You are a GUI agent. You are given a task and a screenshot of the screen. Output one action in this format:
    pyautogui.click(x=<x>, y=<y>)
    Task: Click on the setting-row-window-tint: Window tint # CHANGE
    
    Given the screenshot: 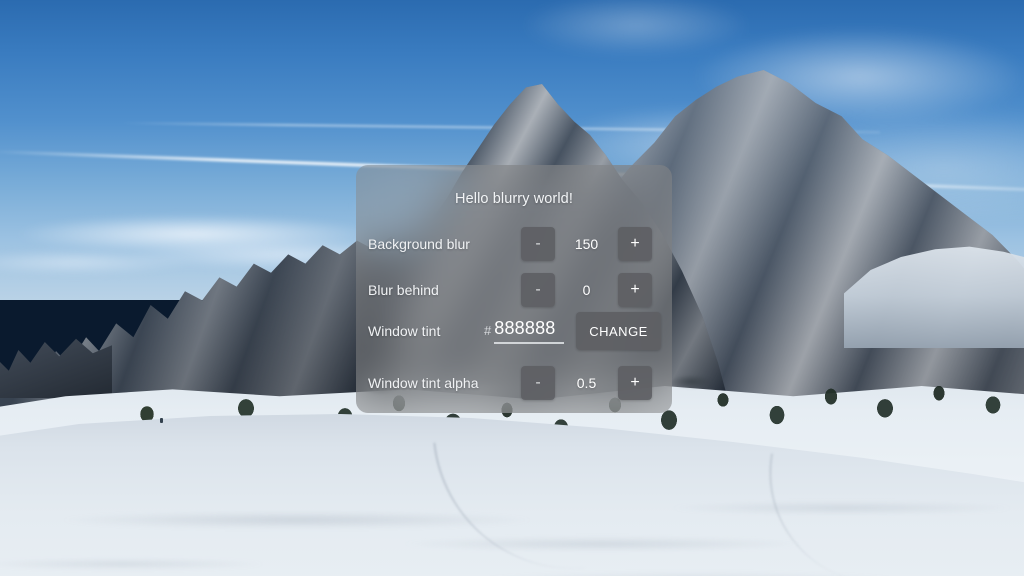 What is the action you would take?
    pyautogui.click(x=514, y=331)
    